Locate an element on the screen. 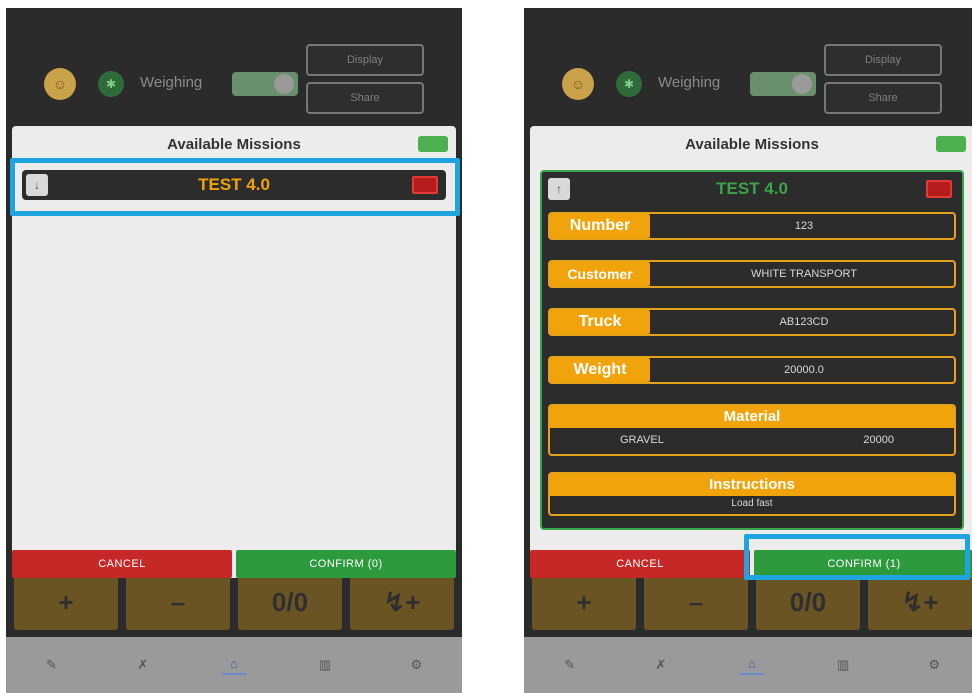  instructions-block: Instructions Load fast is located at coordinates (752, 494).